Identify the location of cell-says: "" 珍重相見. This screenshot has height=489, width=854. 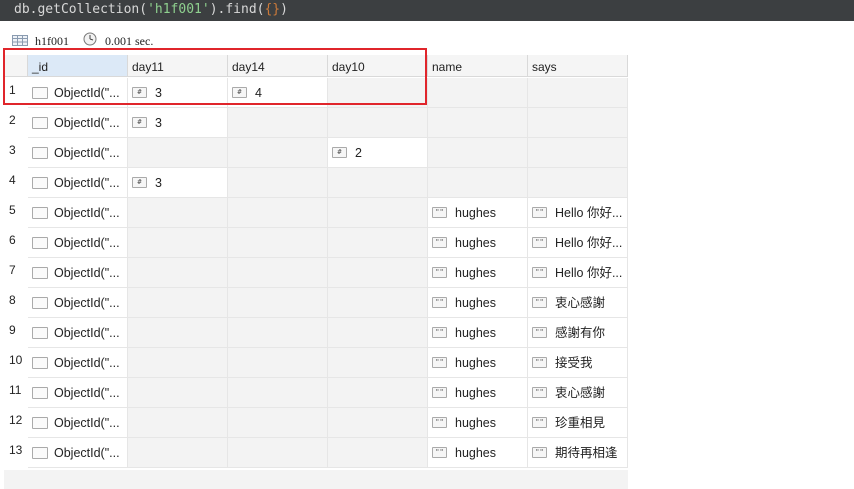
(578, 423).